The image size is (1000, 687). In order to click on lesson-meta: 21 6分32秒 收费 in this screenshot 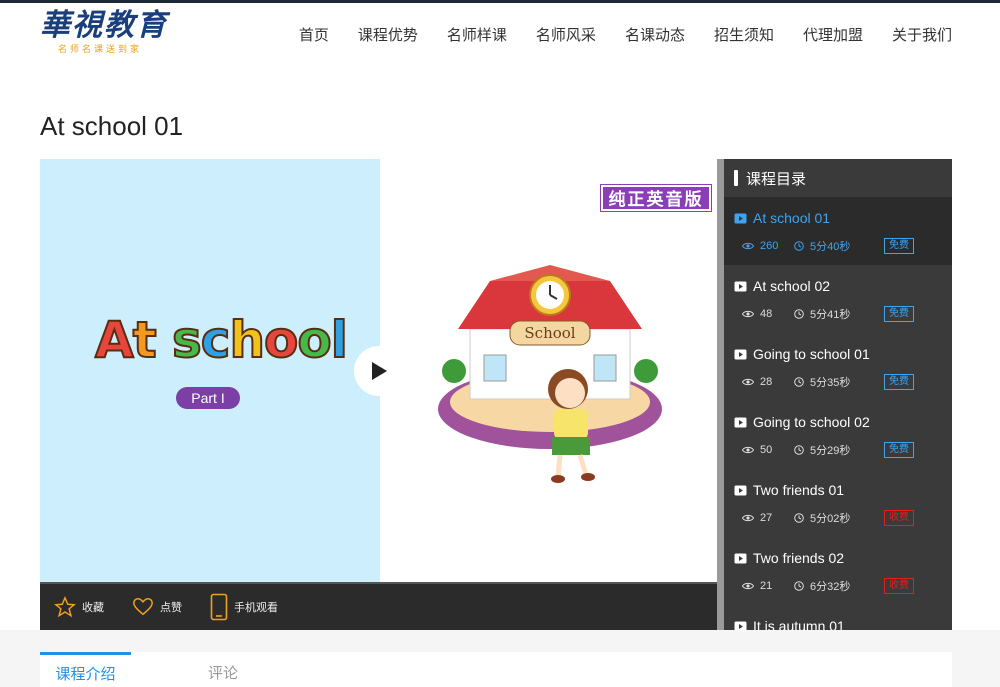, I will do `click(843, 586)`.